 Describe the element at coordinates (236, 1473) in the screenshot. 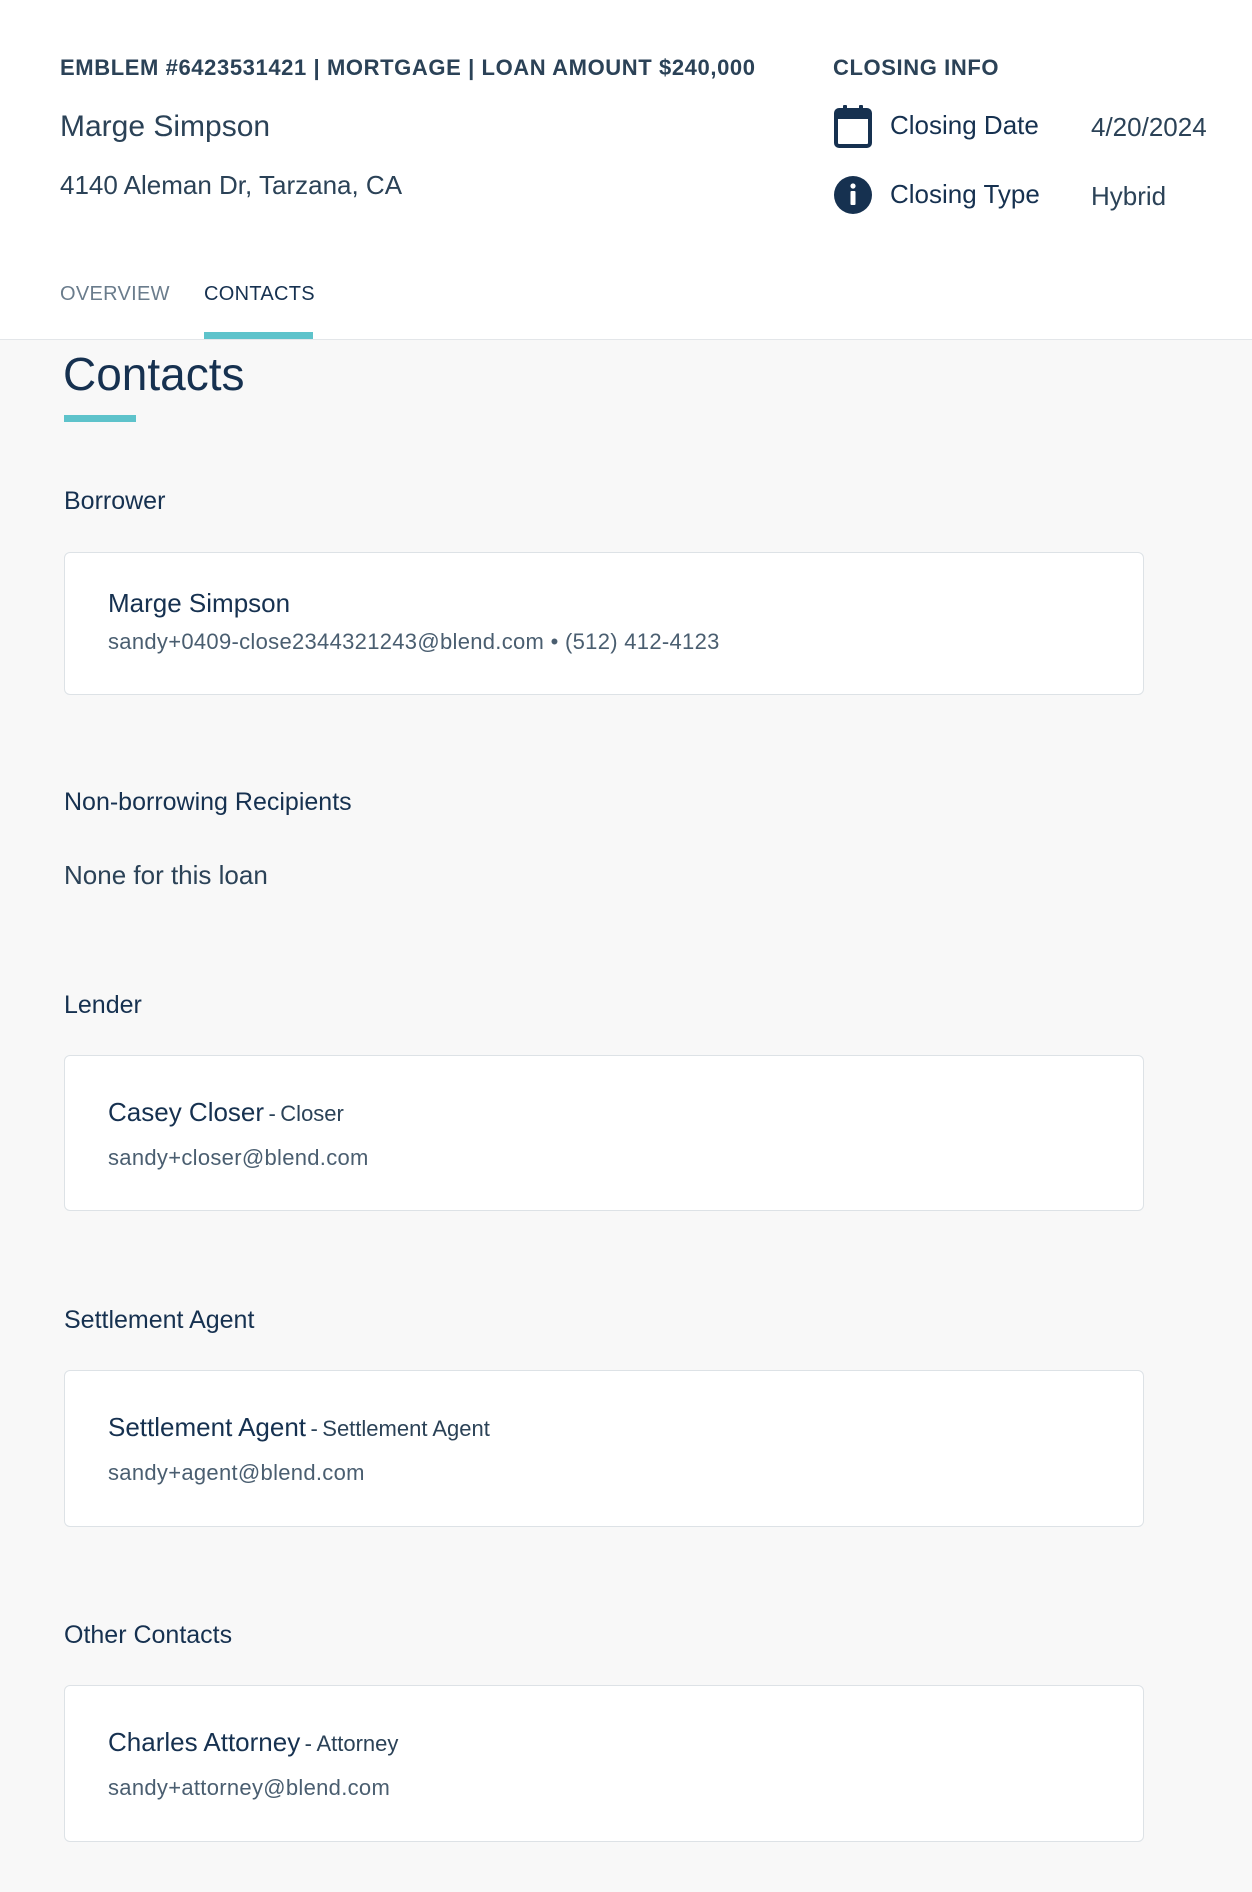

I see `contact-email: sandy+agent@blend.com` at that location.